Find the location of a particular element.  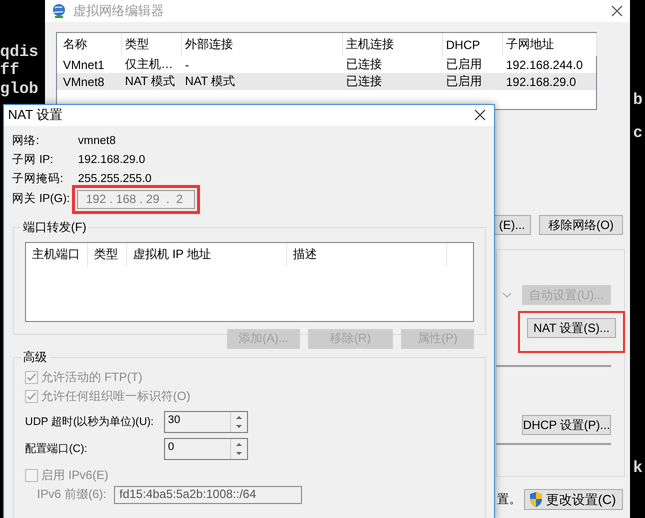

footer-text: 置。 is located at coordinates (508, 499).